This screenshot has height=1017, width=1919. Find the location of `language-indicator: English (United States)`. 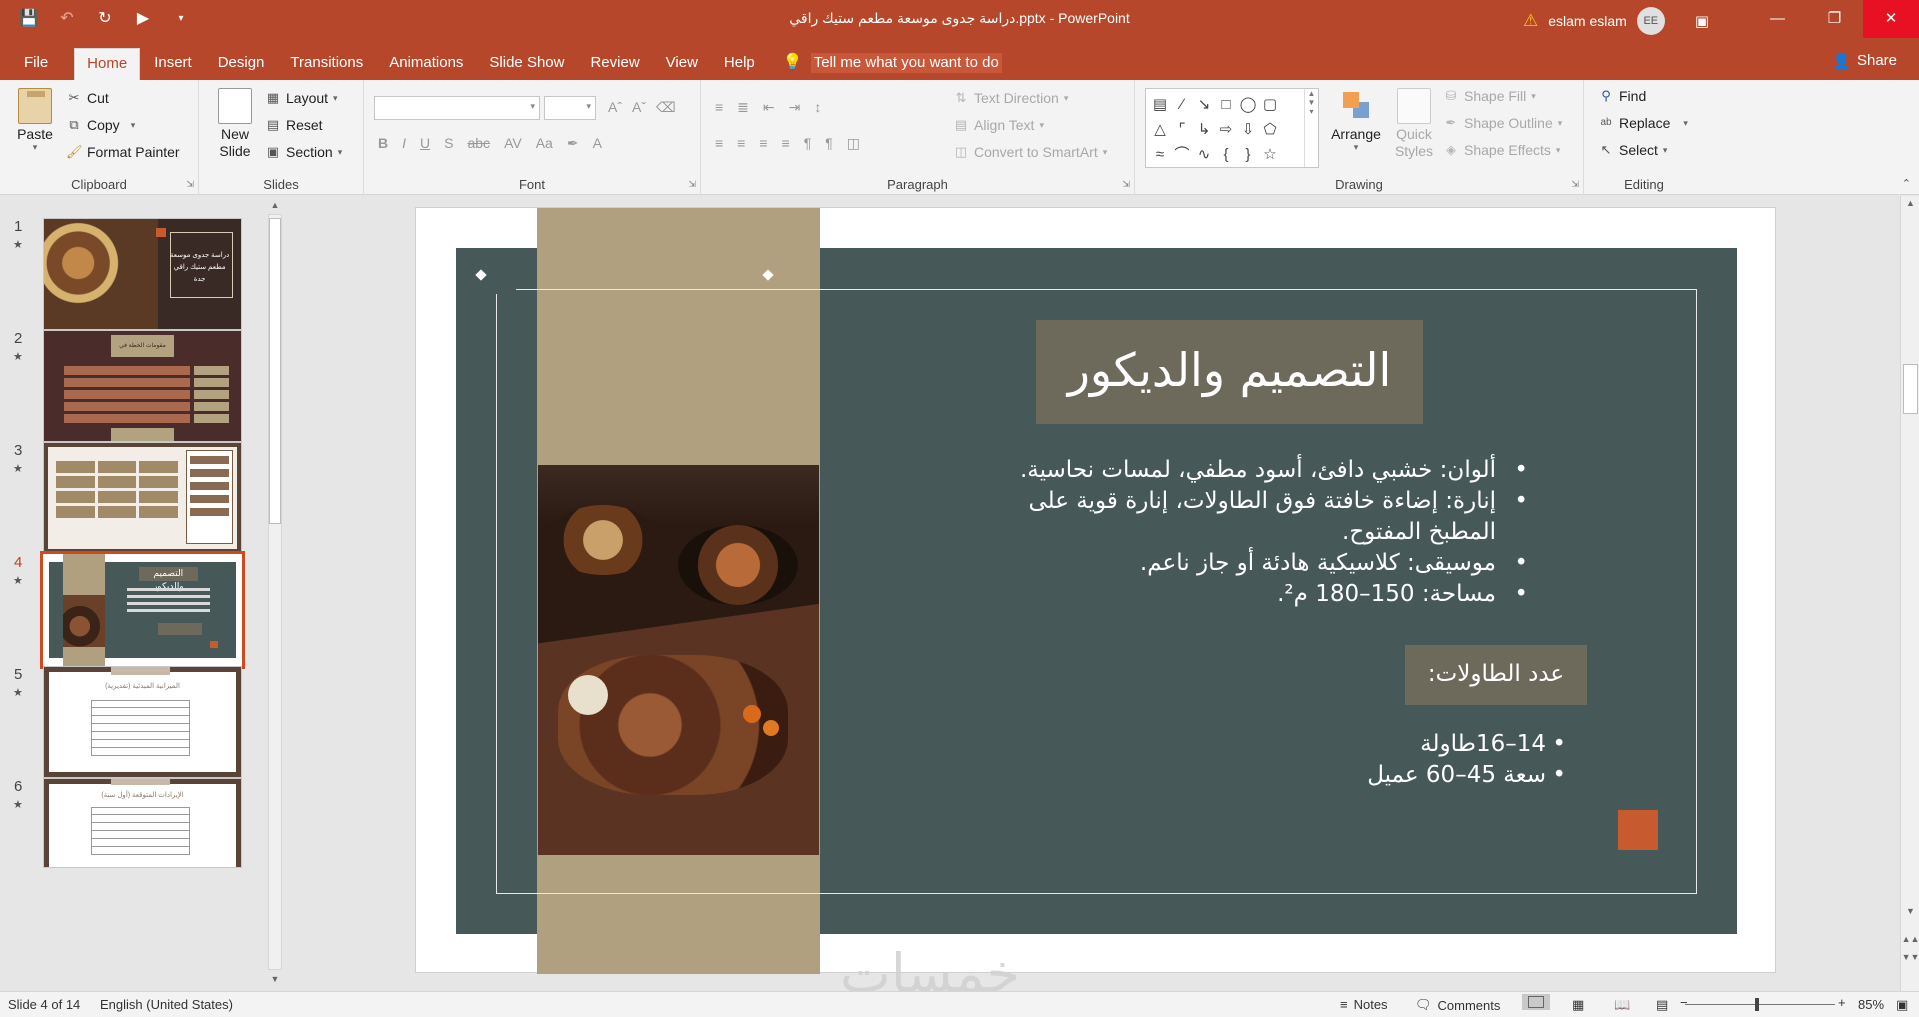

language-indicator: English (United States) is located at coordinates (166, 1004).